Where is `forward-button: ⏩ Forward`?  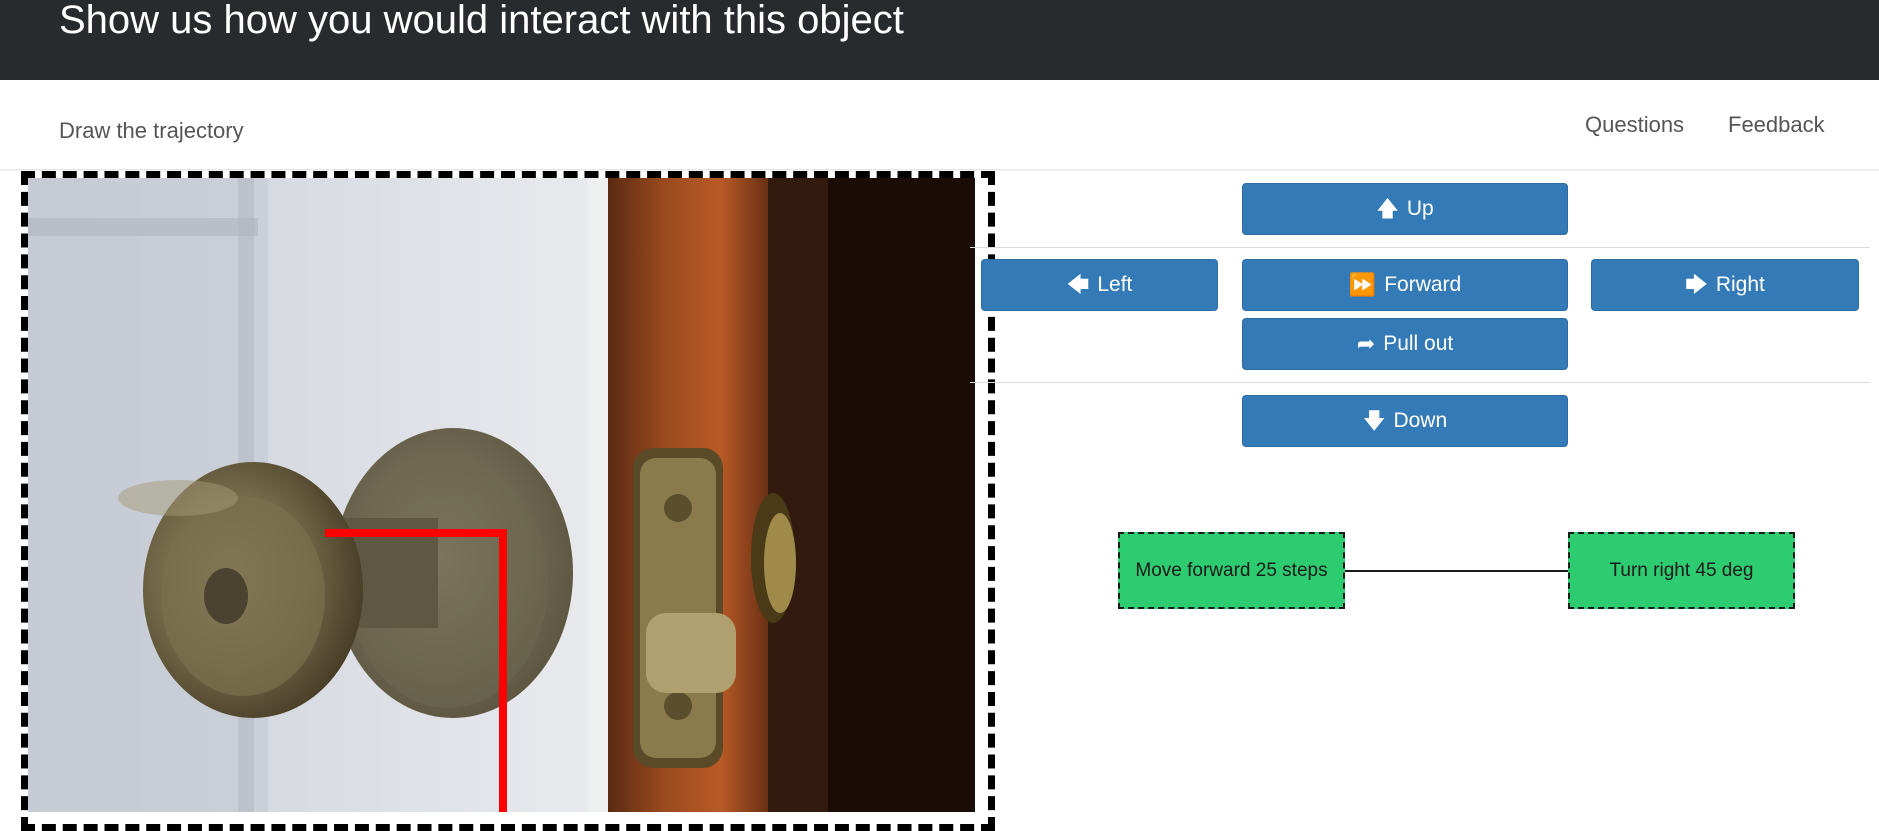
forward-button: ⏩ Forward is located at coordinates (1405, 285).